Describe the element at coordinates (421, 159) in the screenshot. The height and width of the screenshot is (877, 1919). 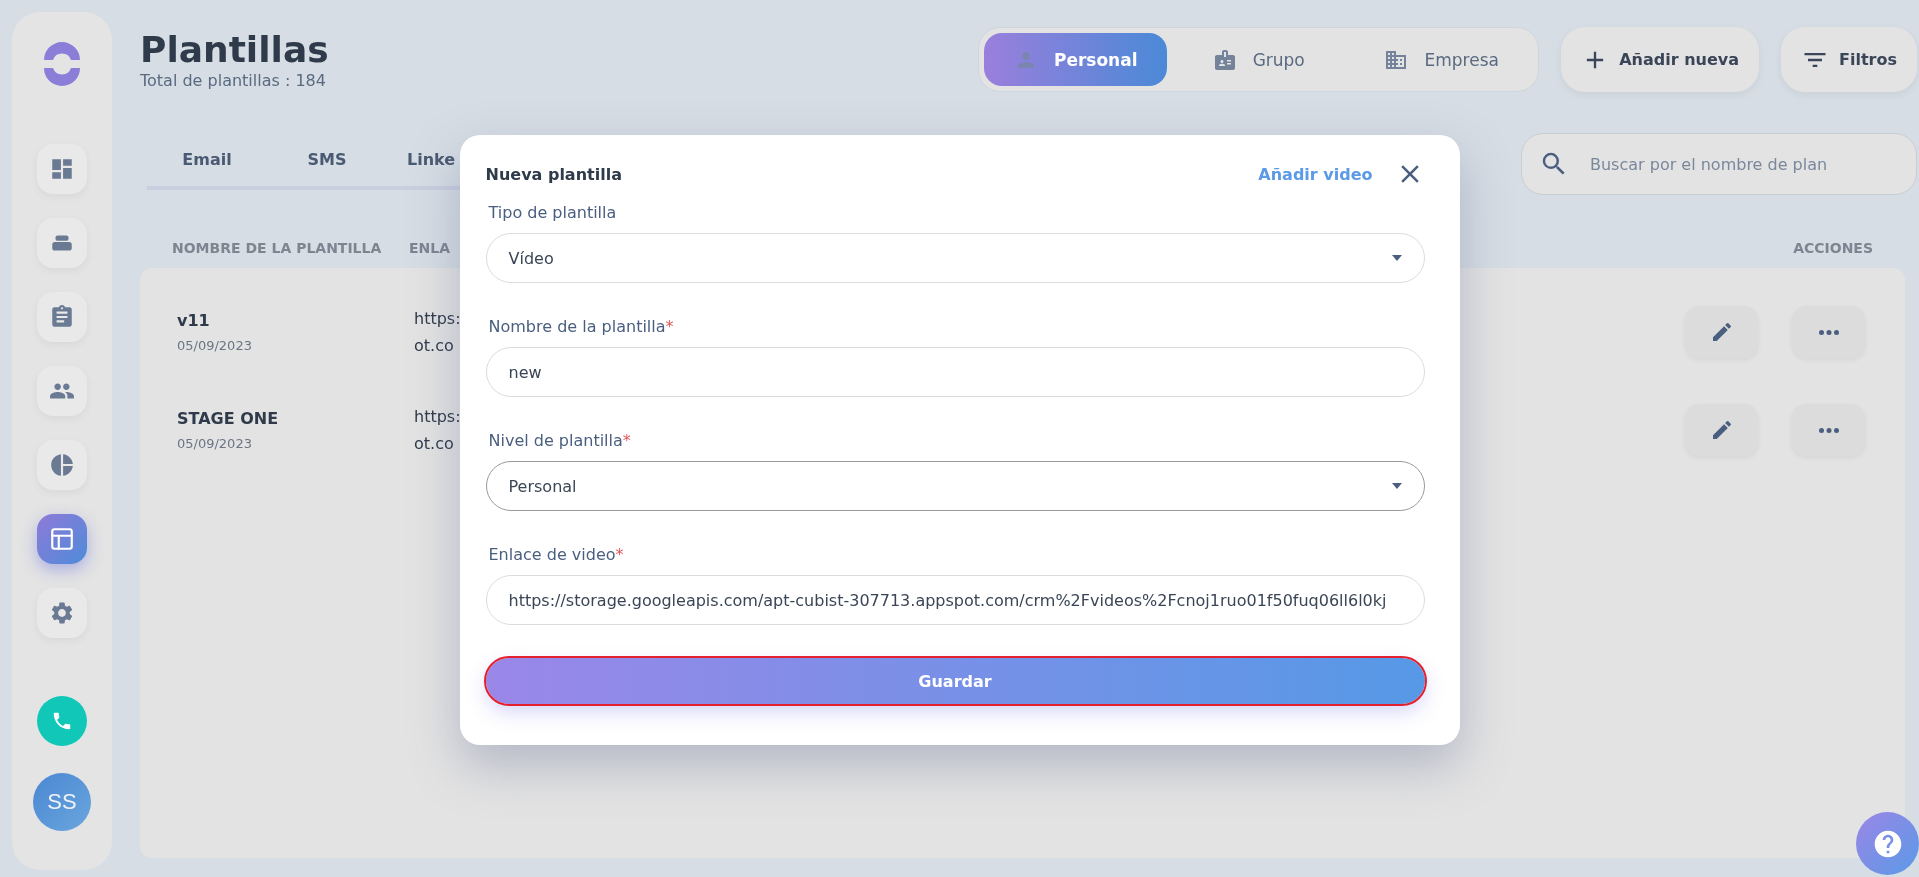
I see `tab: Linke` at that location.